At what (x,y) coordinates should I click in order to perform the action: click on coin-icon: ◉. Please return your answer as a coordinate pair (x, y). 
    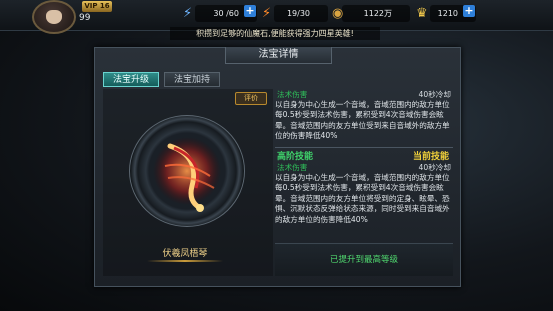
    Looking at the image, I should click on (338, 13).